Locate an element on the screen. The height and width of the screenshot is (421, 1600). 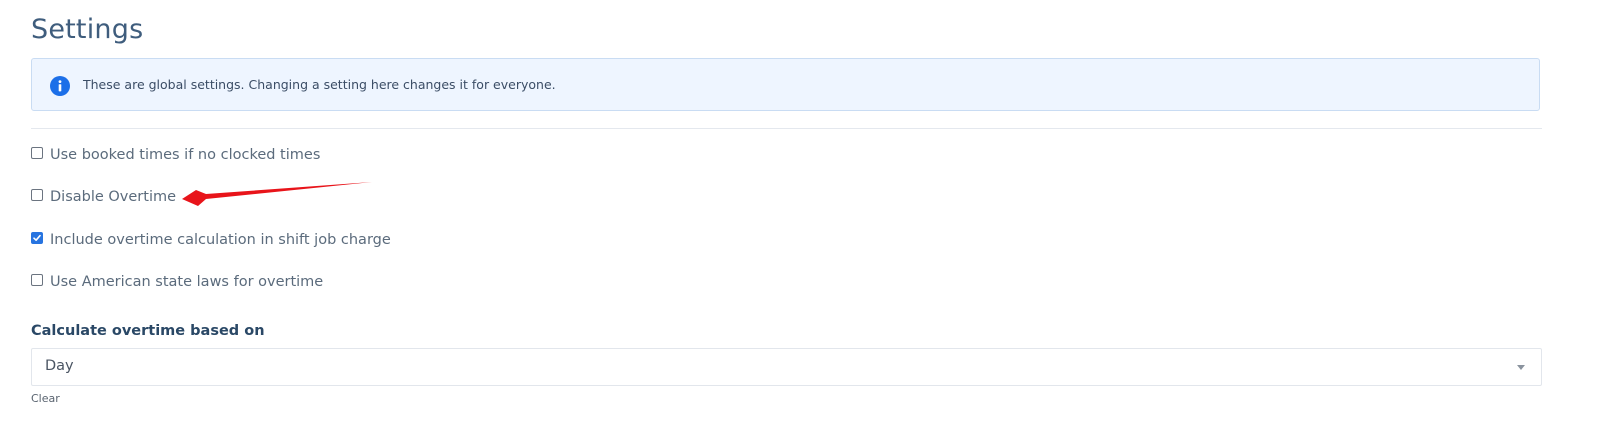
american-state-laws-checkbox is located at coordinates (37, 280).